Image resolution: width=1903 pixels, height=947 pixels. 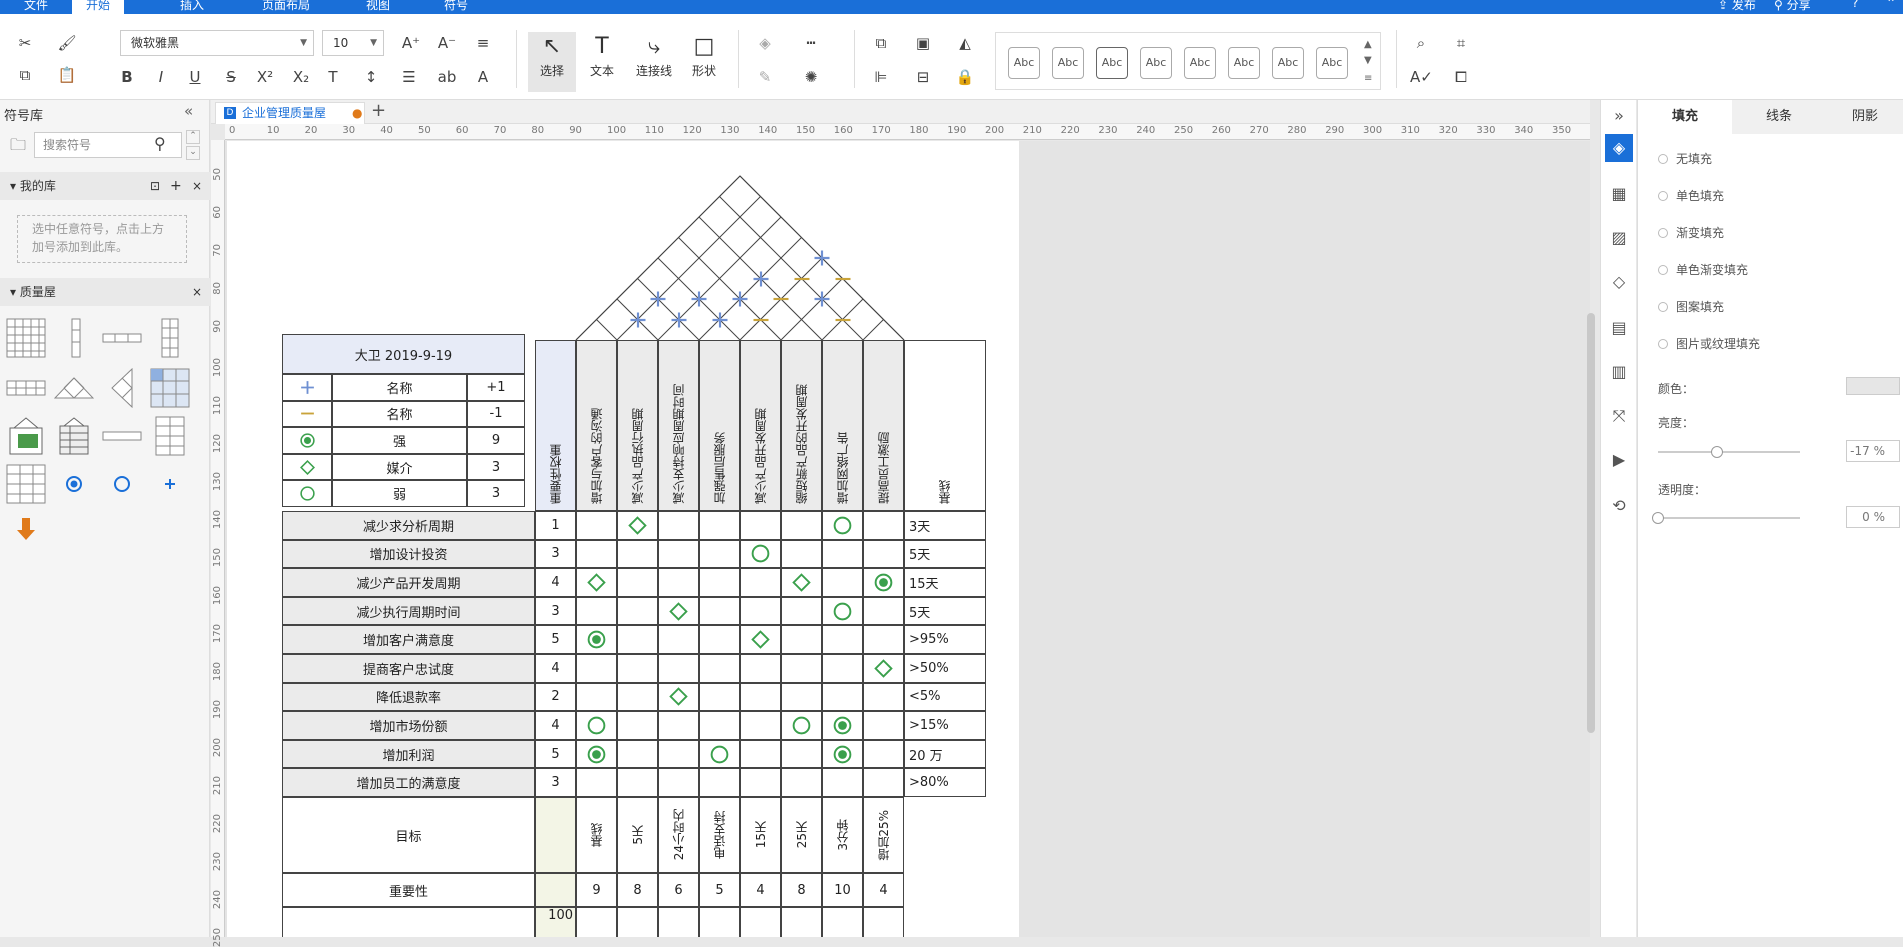 I want to click on collapse-right-icon: », so click(x=1619, y=116).